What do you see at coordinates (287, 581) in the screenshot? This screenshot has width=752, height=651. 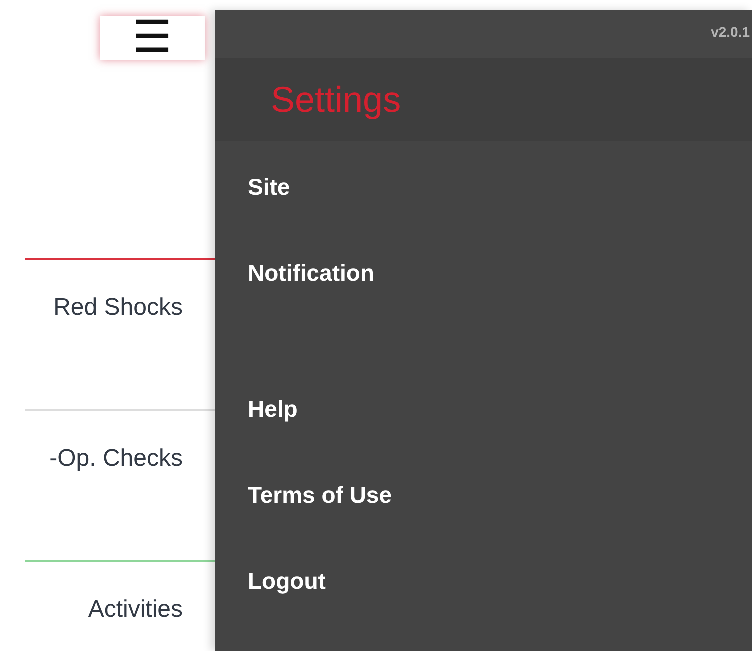 I see `menu-item: Logout` at bounding box center [287, 581].